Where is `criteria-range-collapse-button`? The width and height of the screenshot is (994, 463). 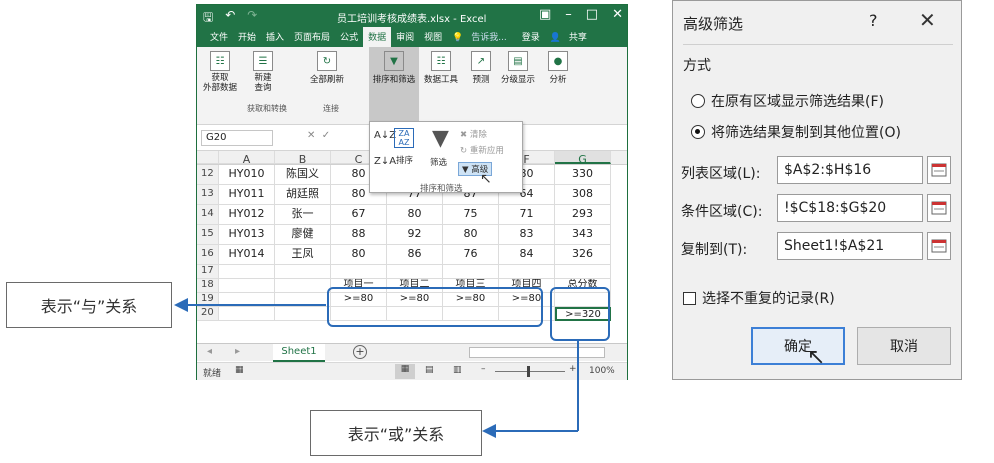 criteria-range-collapse-button is located at coordinates (939, 208).